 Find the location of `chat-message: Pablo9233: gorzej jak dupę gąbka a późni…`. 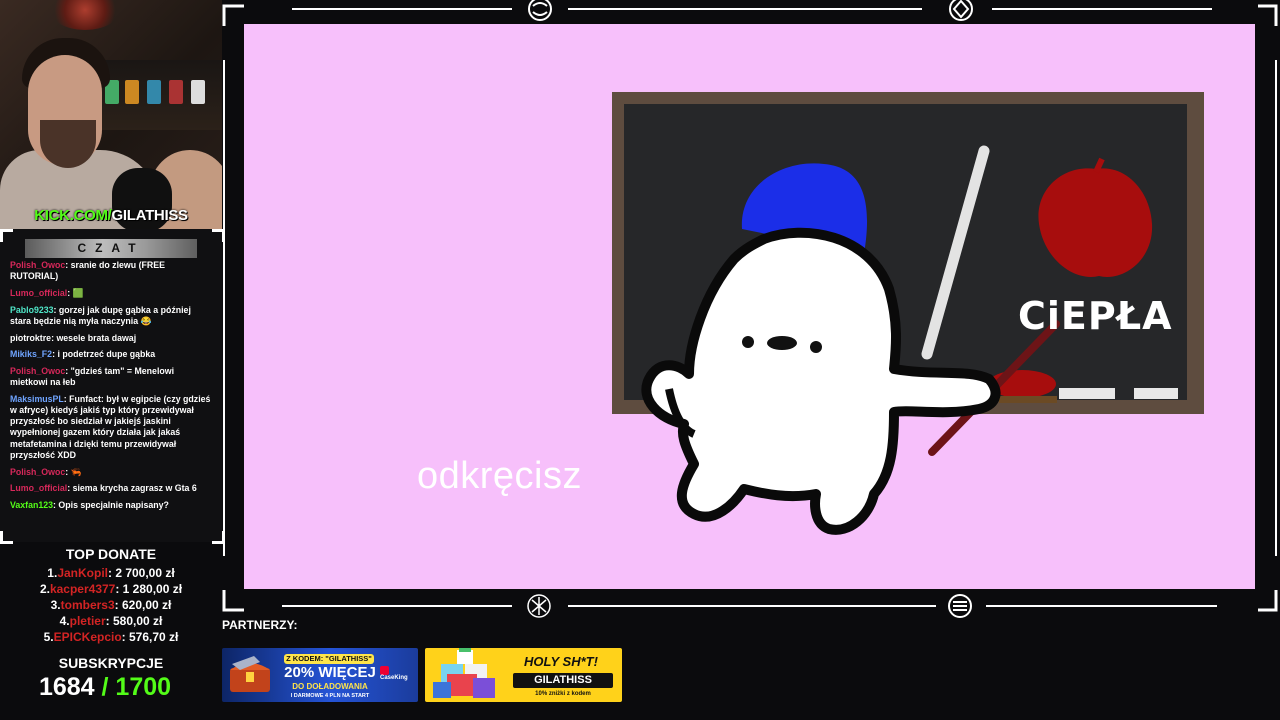

chat-message: Pablo9233: gorzej jak dupę gąbka a późni… is located at coordinates (100, 315).